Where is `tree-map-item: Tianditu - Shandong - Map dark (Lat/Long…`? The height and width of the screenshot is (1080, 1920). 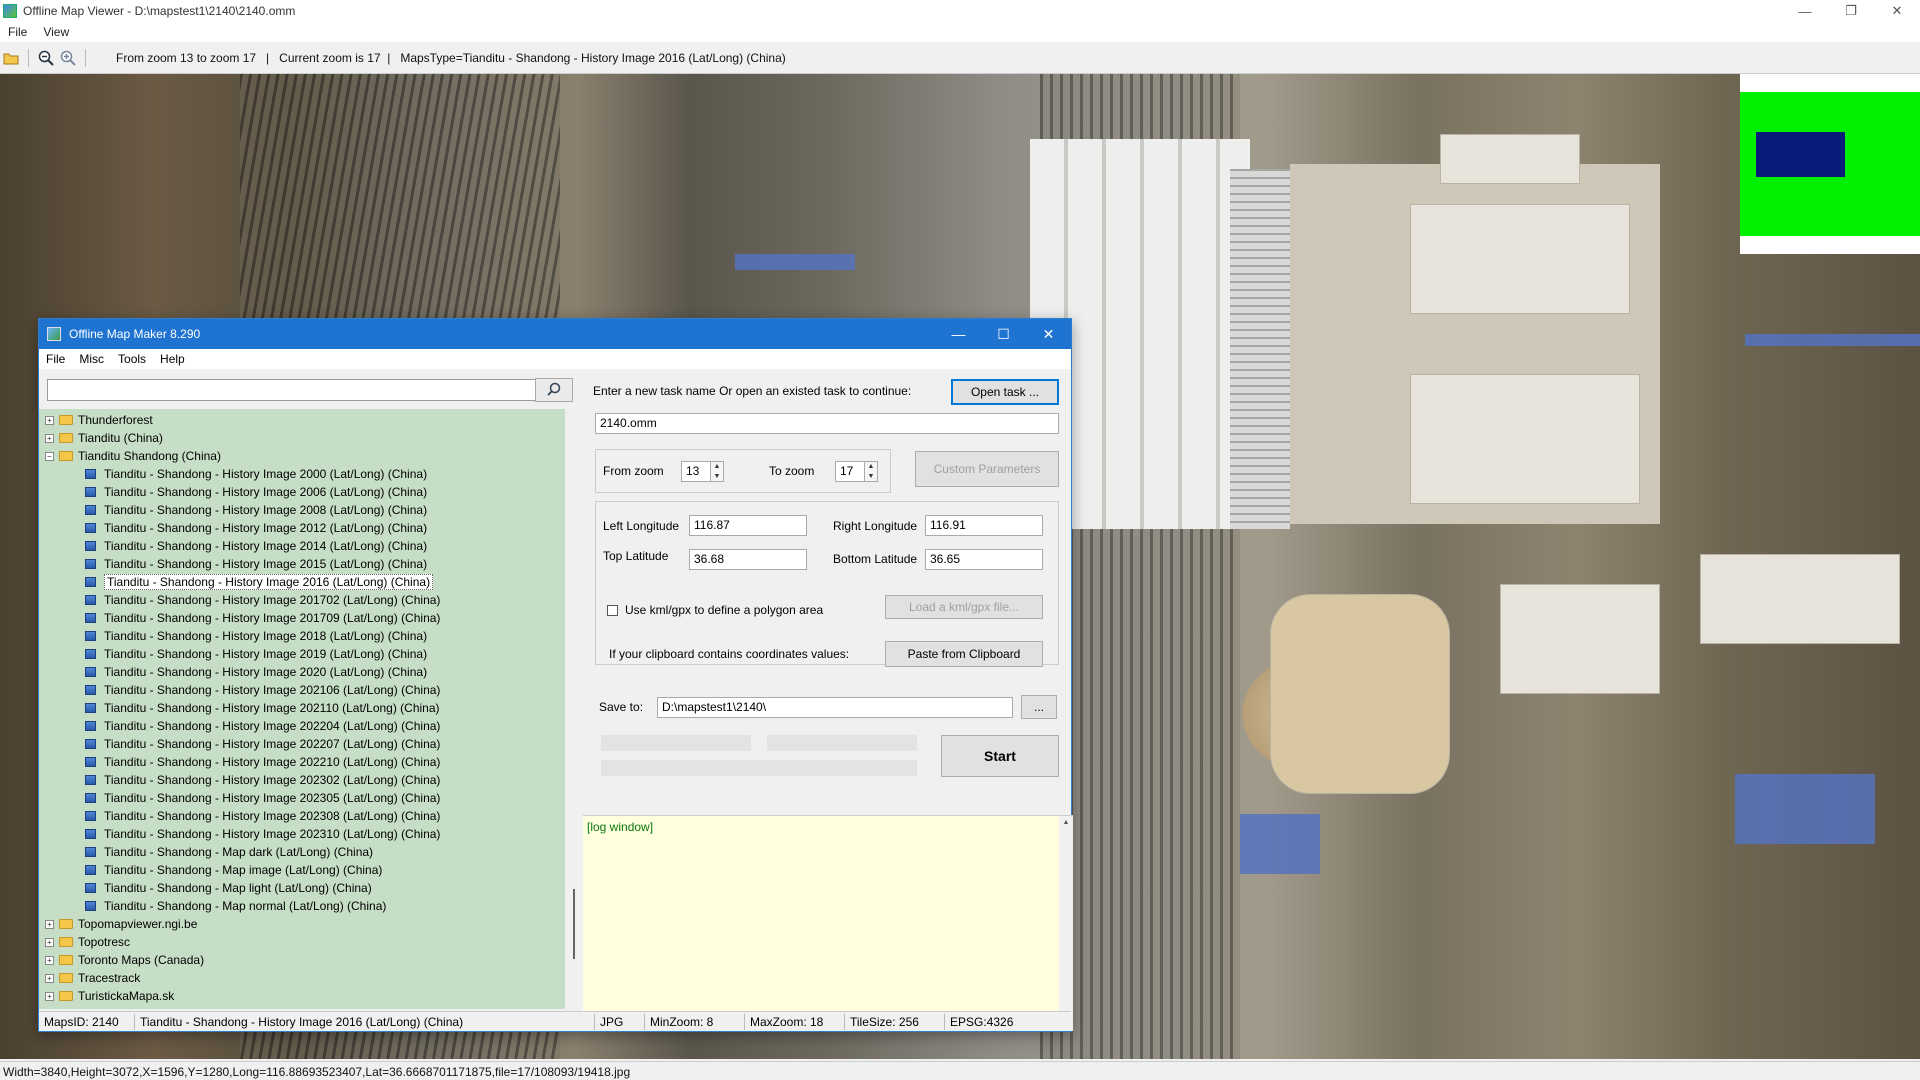 tree-map-item: Tianditu - Shandong - Map dark (Lat/Long… is located at coordinates (302, 852).